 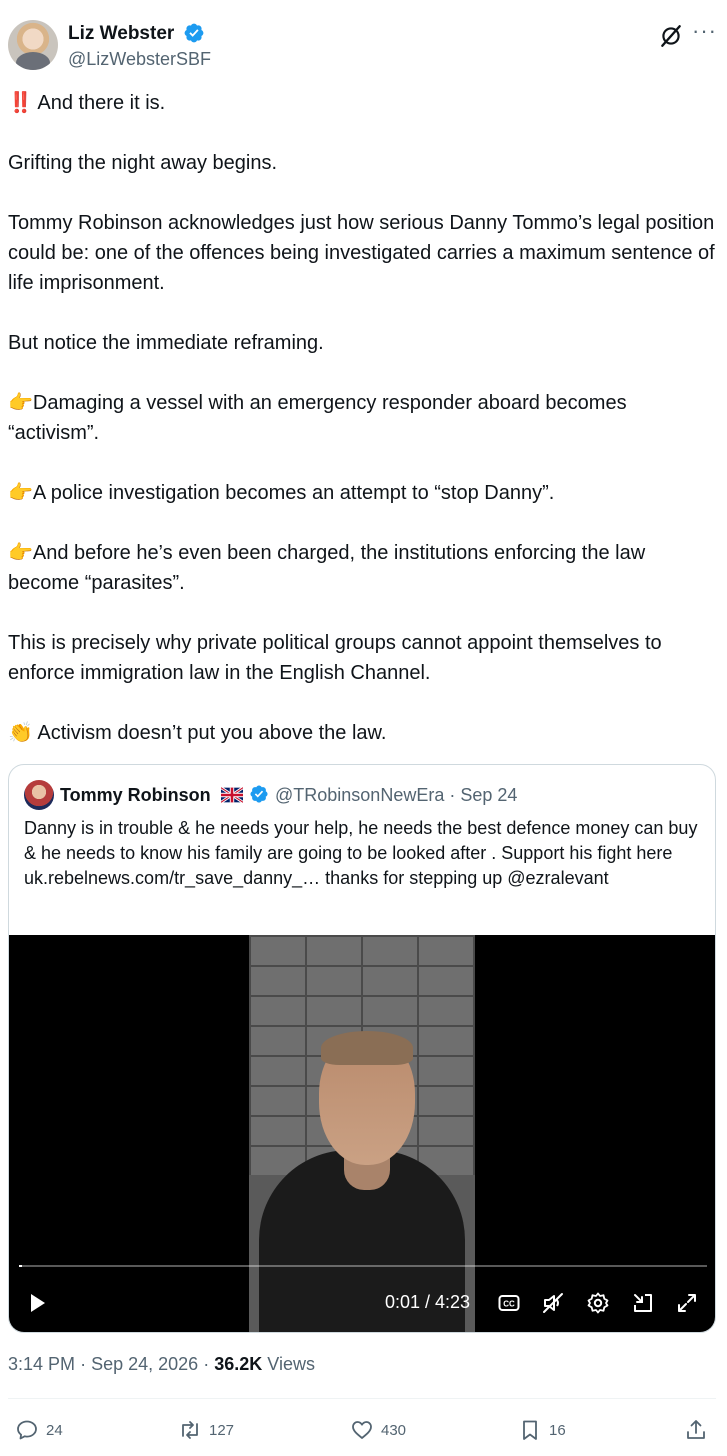 What do you see at coordinates (39, 795) in the screenshot?
I see `quoted-author-avatar` at bounding box center [39, 795].